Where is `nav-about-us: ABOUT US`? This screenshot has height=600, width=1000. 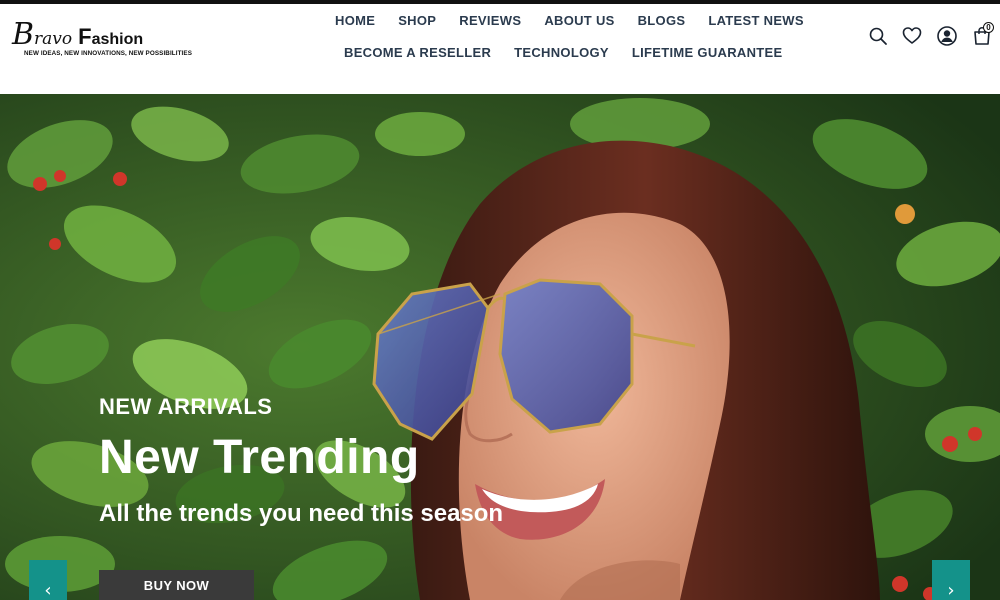 nav-about-us: ABOUT US is located at coordinates (579, 21).